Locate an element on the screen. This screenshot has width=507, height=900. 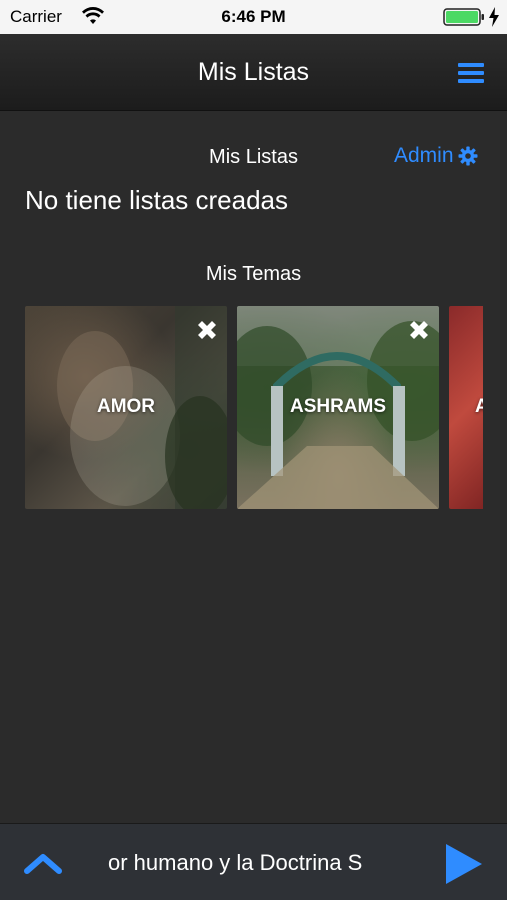
topic-card-partial: A is located at coordinates (466, 407).